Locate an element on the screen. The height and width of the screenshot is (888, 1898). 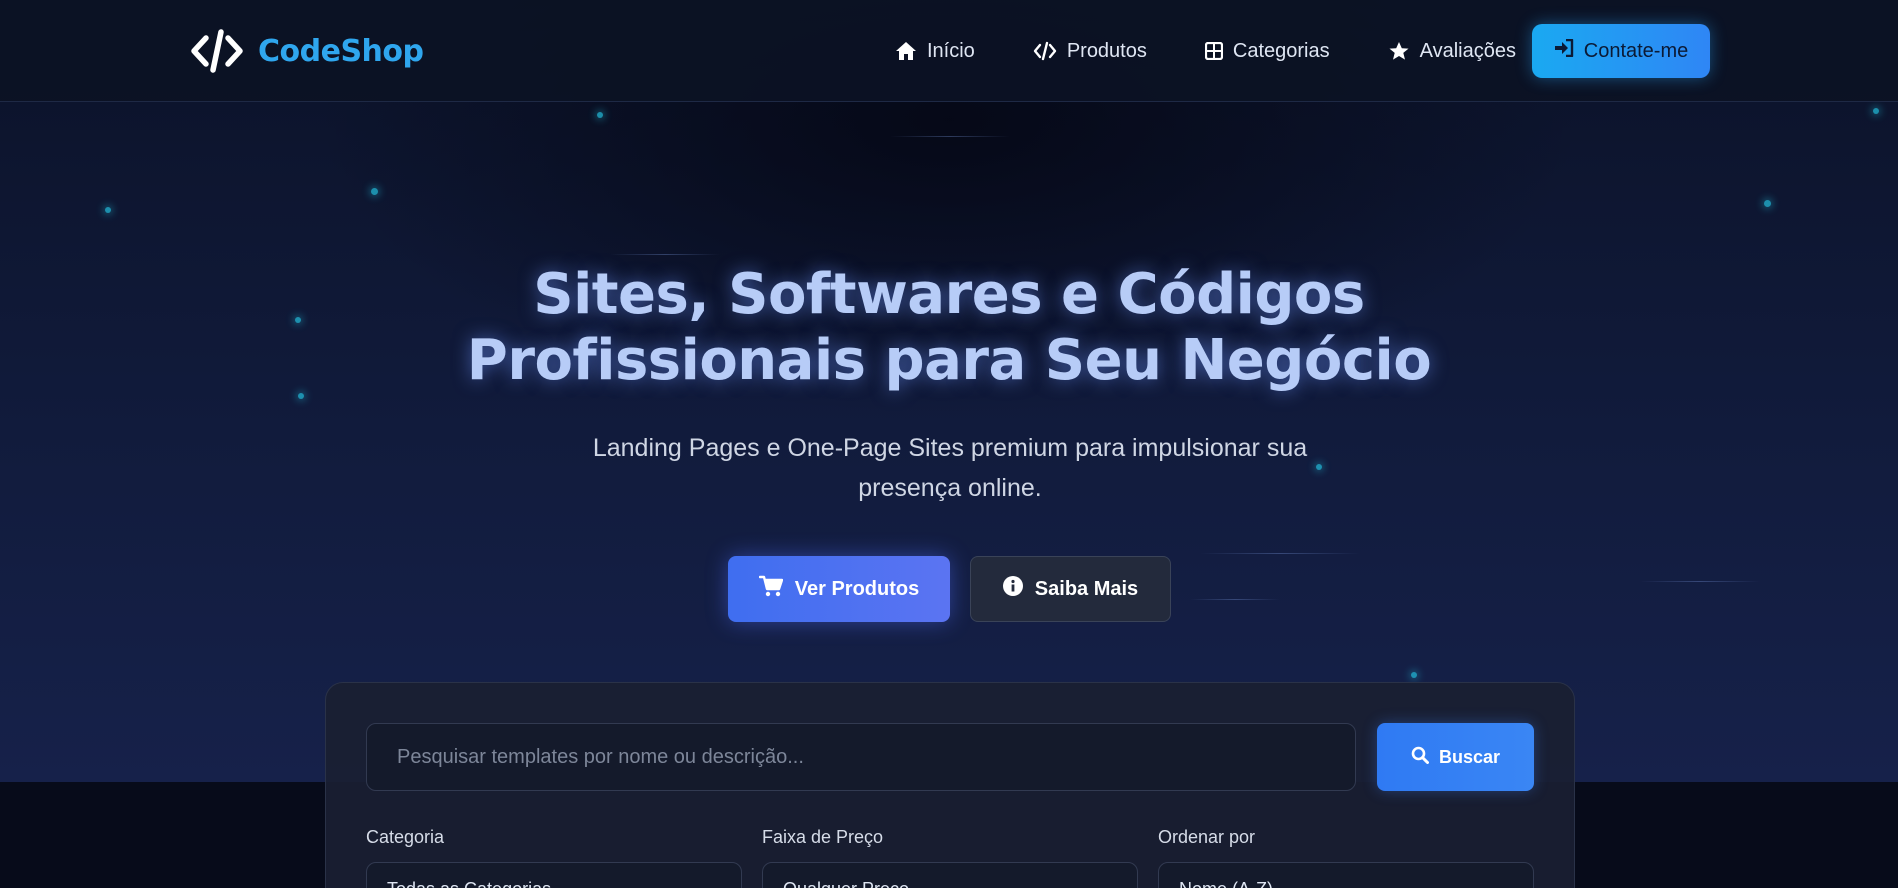
code-brackets-icon is located at coordinates (217, 51).